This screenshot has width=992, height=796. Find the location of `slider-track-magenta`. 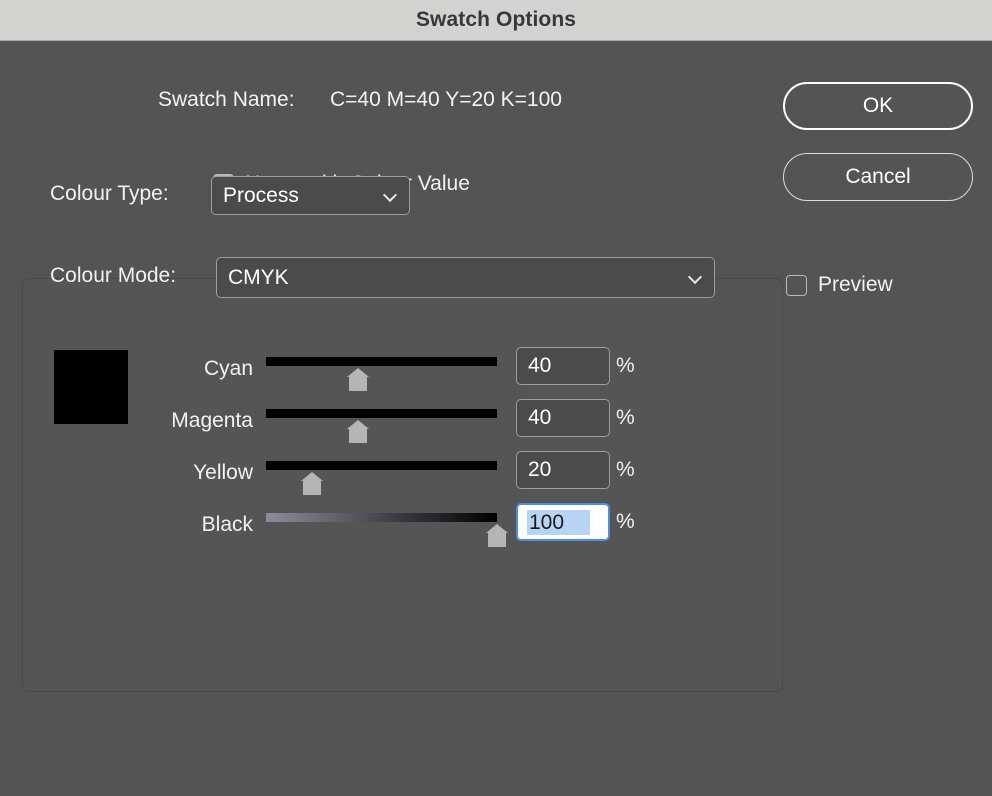

slider-track-magenta is located at coordinates (381, 413).